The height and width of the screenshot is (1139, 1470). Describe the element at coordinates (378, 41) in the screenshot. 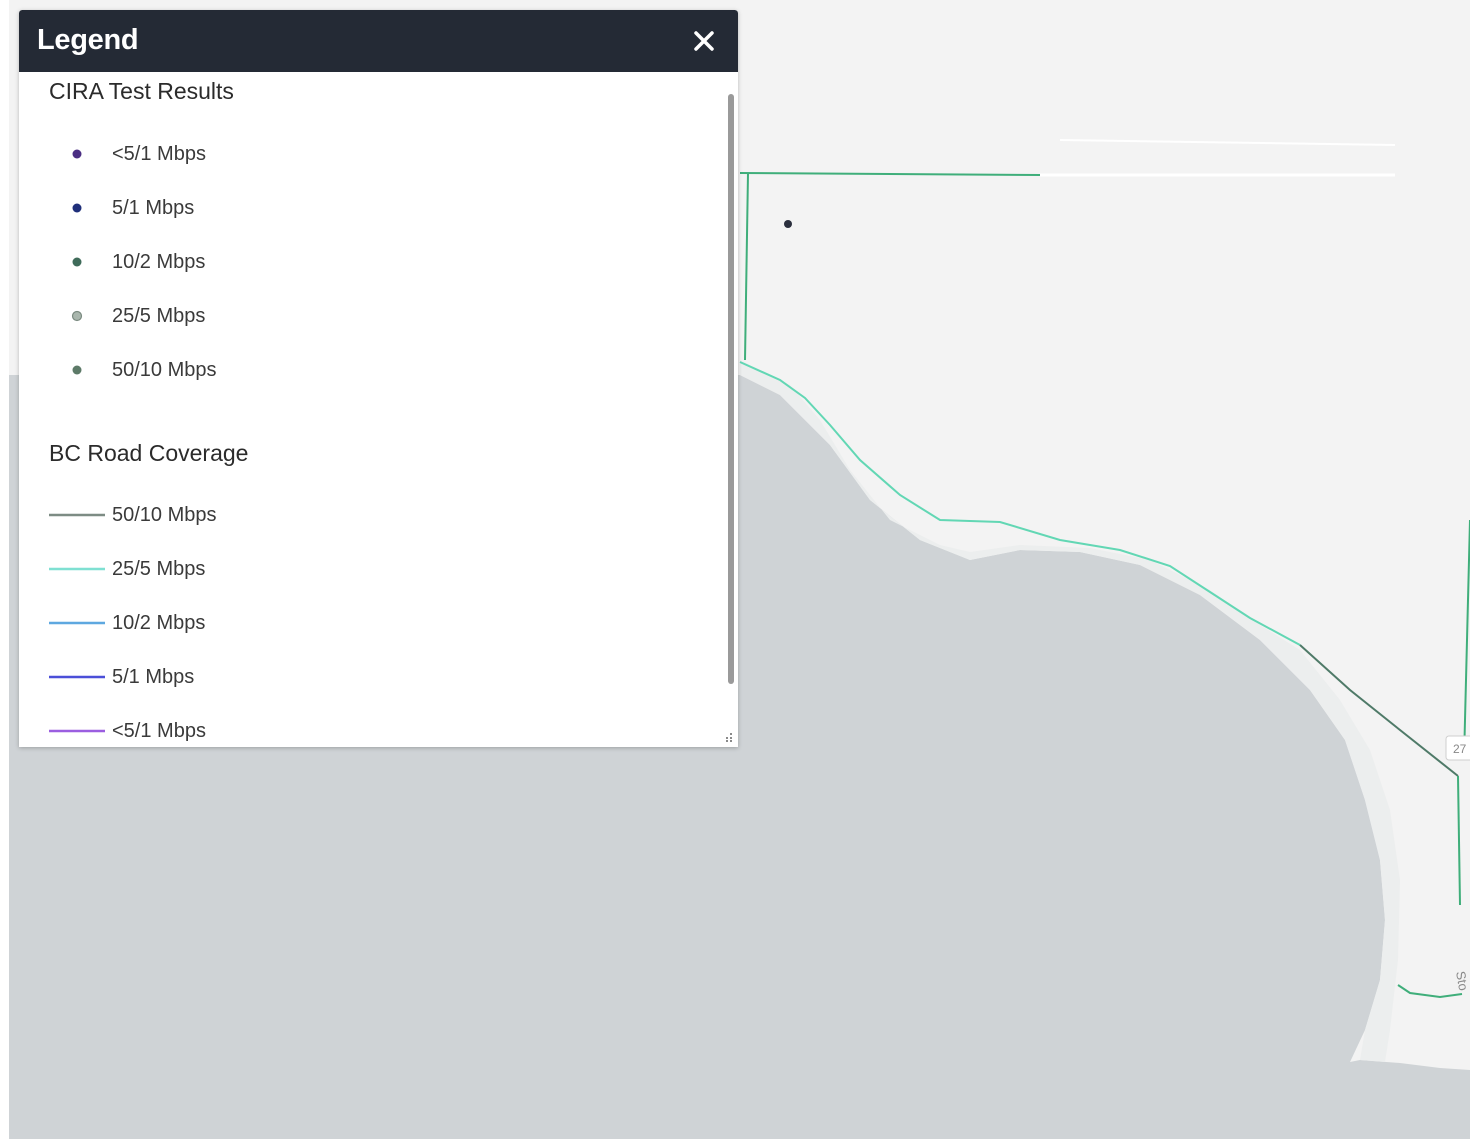

I see `legend-header: Legend` at that location.